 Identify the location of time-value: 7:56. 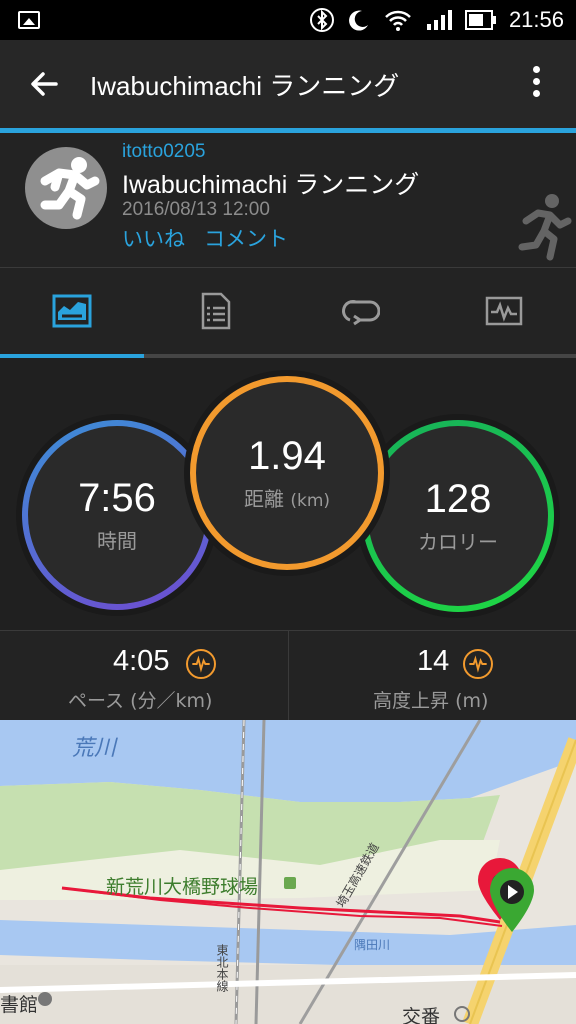
(117, 498).